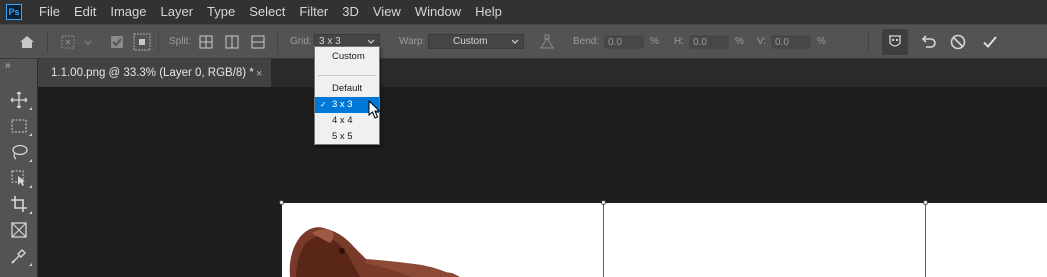  I want to click on grid-option-default: Default, so click(347, 89).